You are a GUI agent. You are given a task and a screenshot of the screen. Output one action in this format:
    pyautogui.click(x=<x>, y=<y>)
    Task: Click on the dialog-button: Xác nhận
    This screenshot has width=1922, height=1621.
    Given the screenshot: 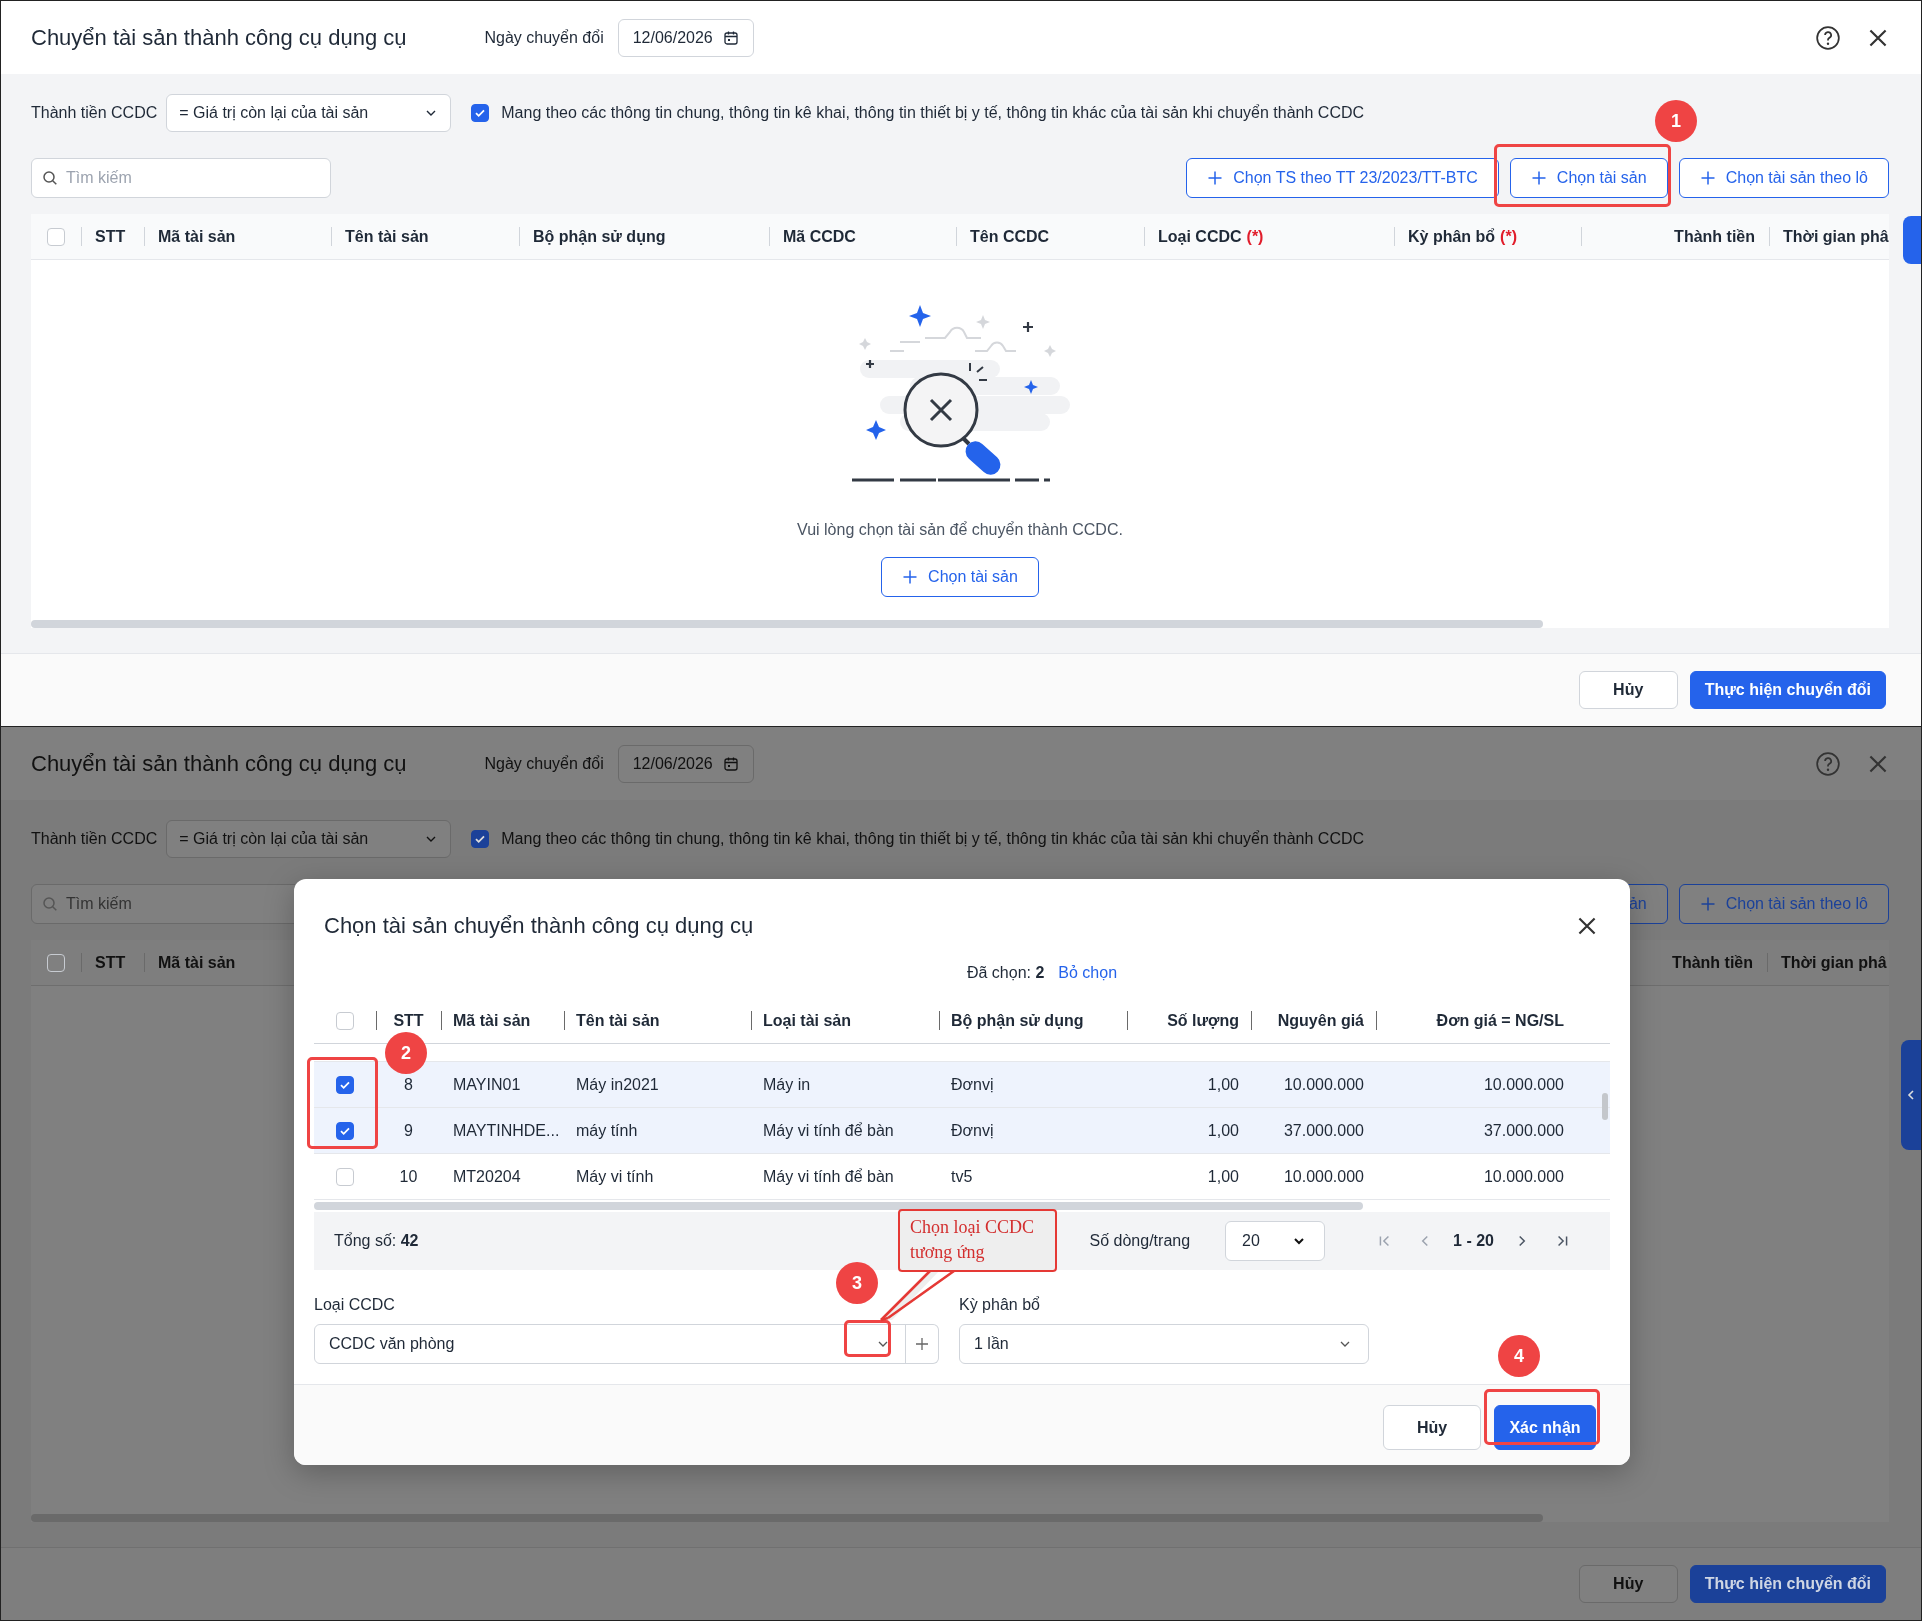 What is the action you would take?
    pyautogui.click(x=1545, y=1427)
    